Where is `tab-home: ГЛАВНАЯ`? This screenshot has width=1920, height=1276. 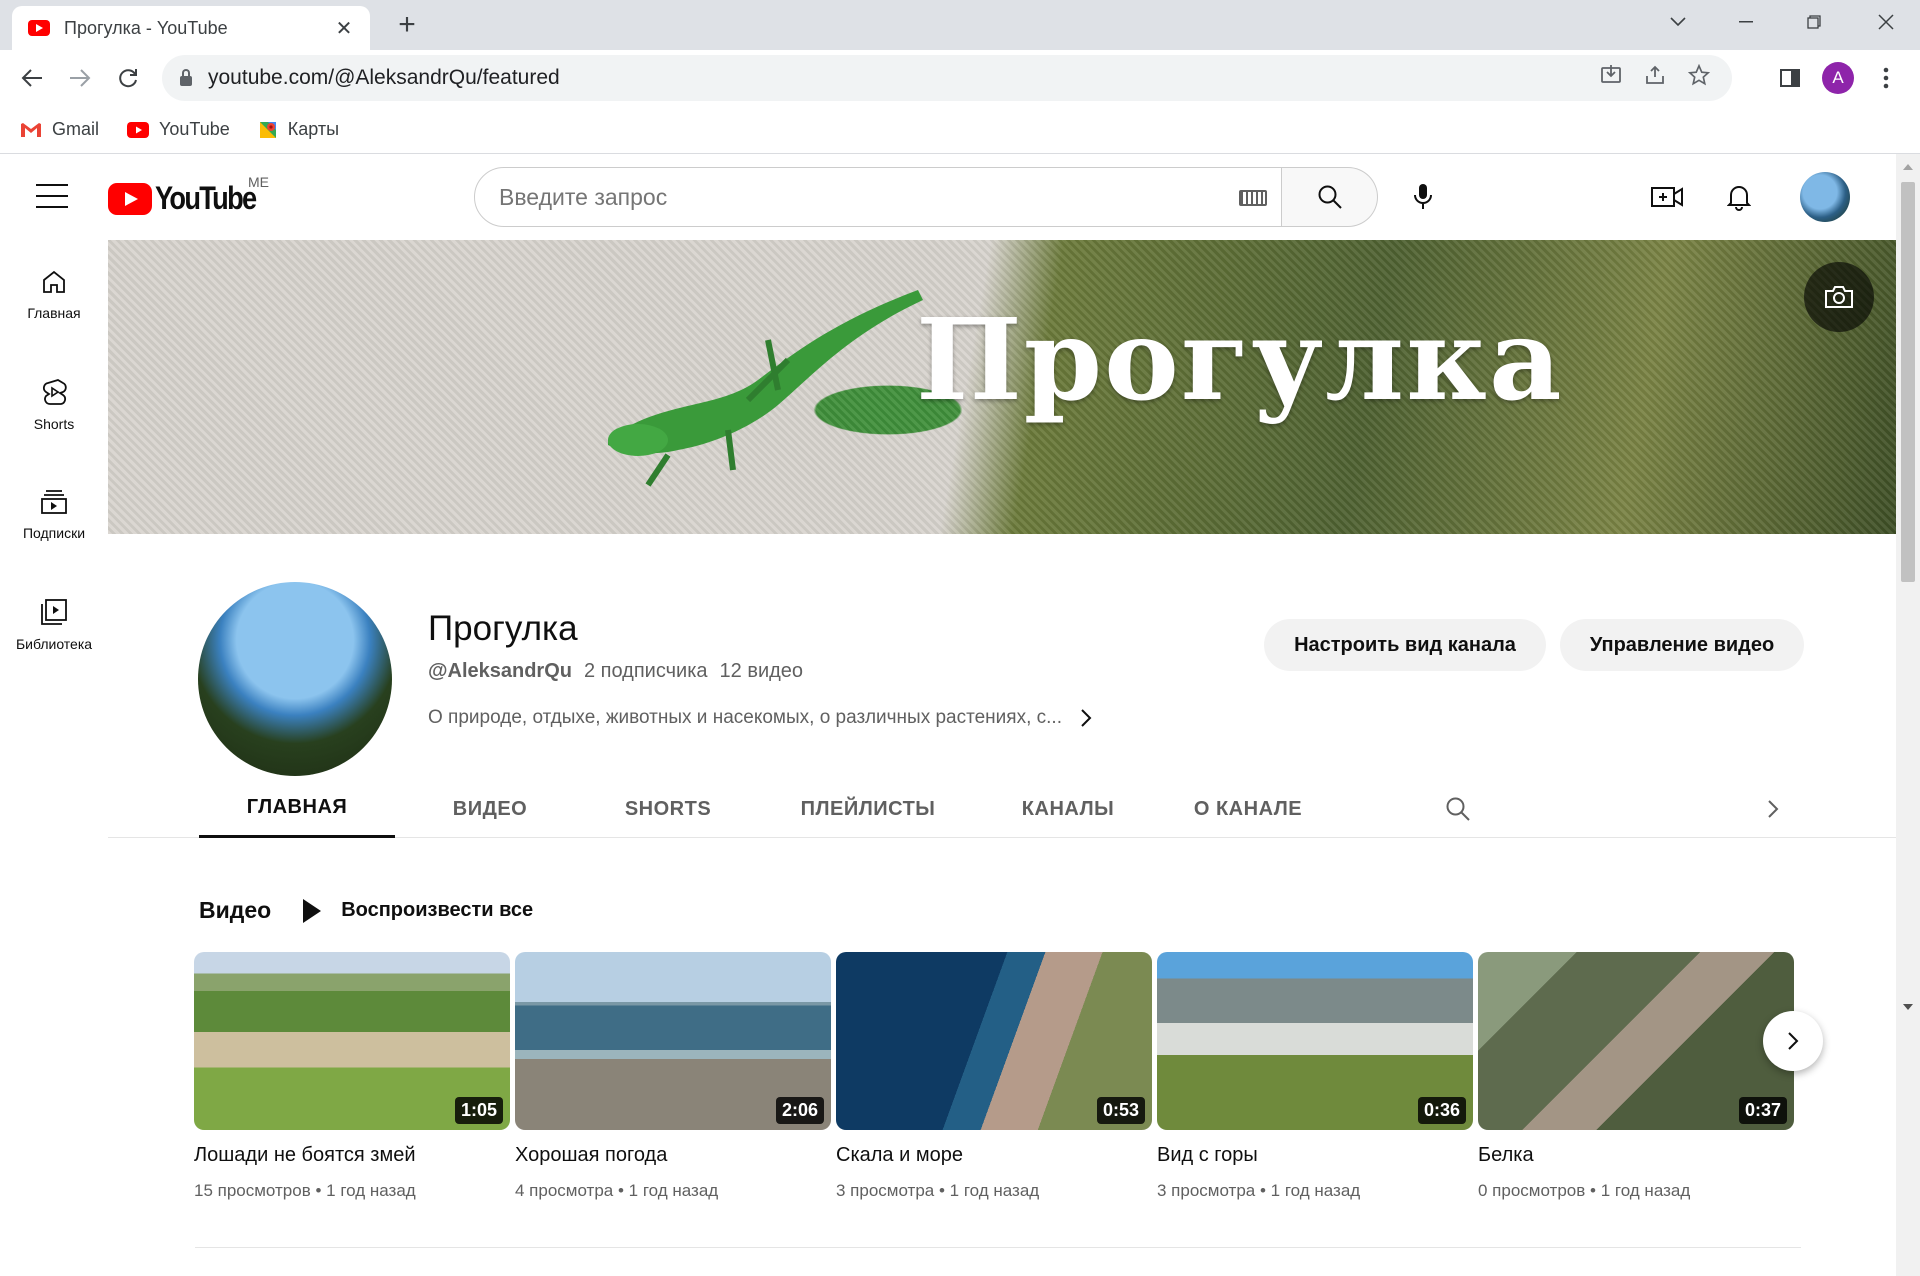
tab-home: ГЛАВНАЯ is located at coordinates (297, 809).